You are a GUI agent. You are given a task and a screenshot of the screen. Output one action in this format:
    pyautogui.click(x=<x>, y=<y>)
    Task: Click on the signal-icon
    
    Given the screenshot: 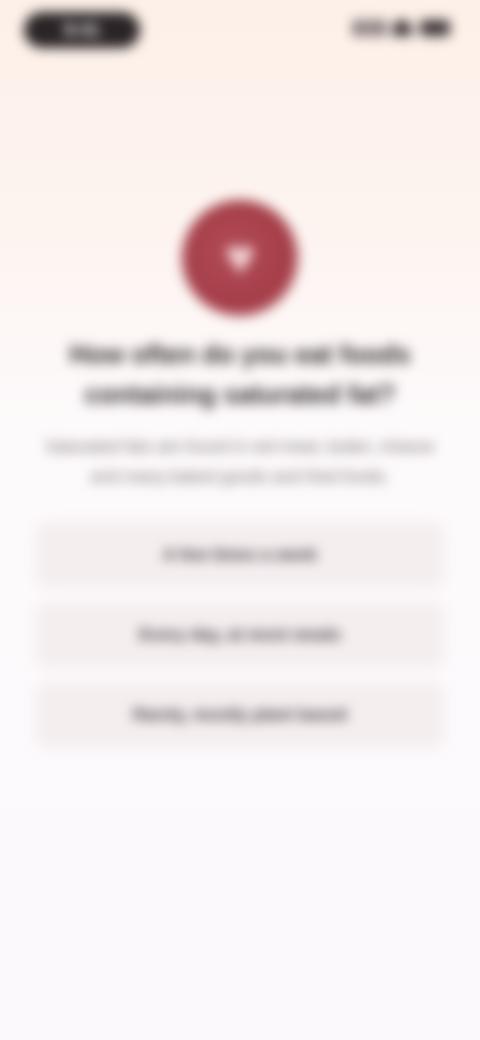 What is the action you would take?
    pyautogui.click(x=369, y=28)
    